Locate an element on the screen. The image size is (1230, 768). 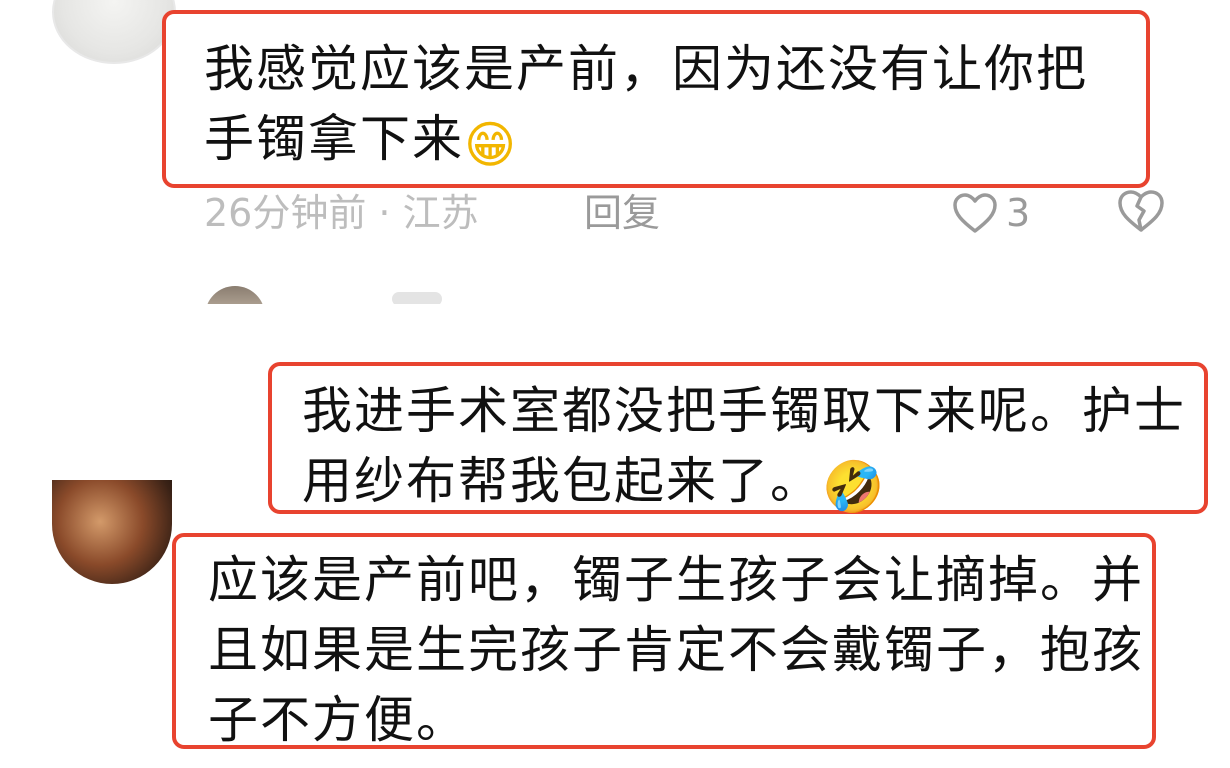
comment-text-2: 我进手术室都没把手镯取下来呢。护士用纱布帮我包起来了。🤣 is located at coordinates (752, 446).